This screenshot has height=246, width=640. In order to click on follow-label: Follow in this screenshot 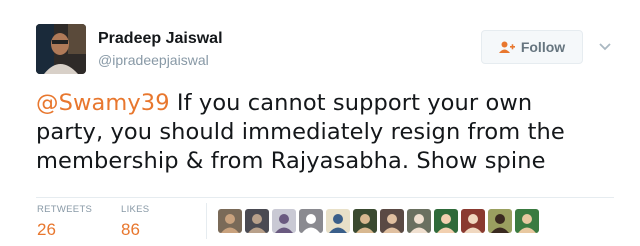, I will do `click(543, 47)`.